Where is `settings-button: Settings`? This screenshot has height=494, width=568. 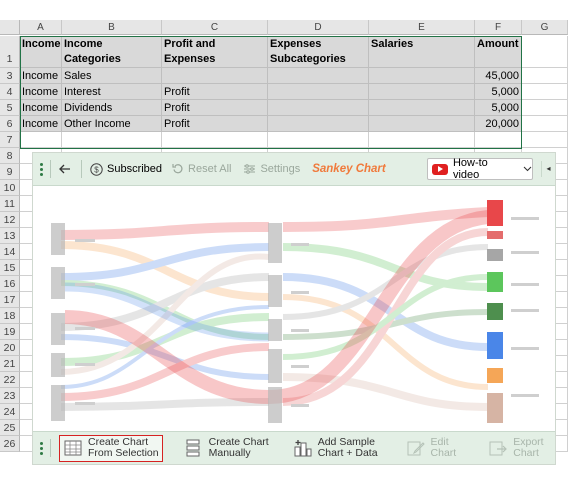
settings-button: Settings is located at coordinates (271, 169).